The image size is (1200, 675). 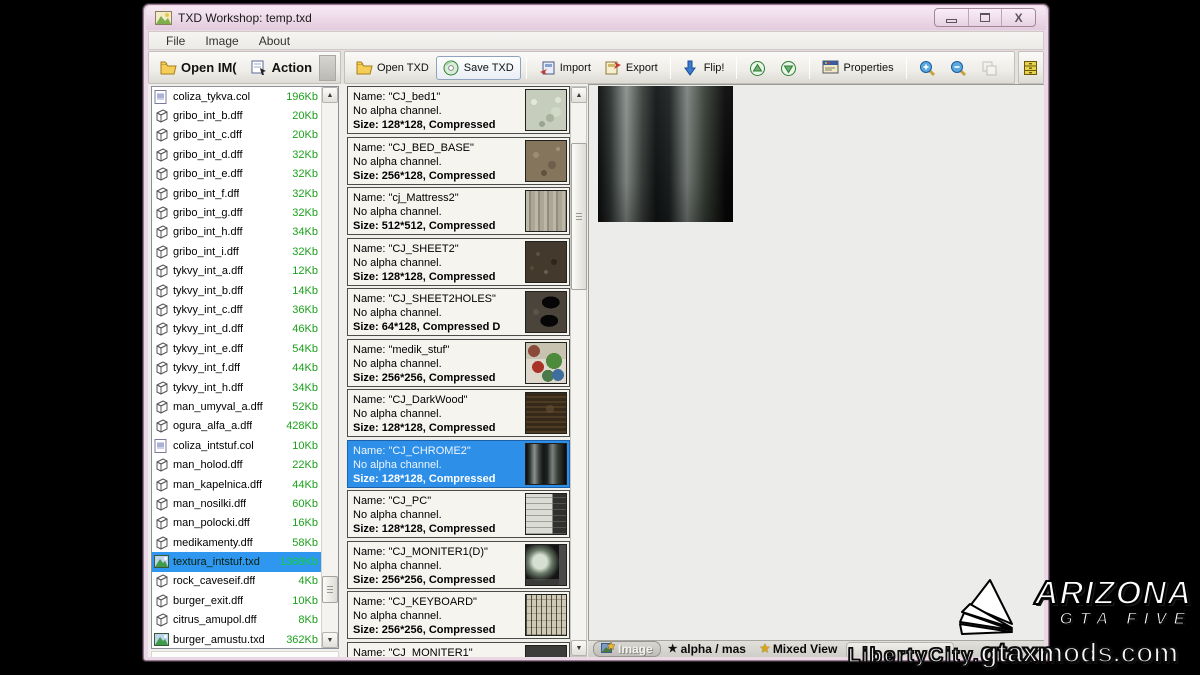 I want to click on flip-button: Flip!, so click(x=704, y=68).